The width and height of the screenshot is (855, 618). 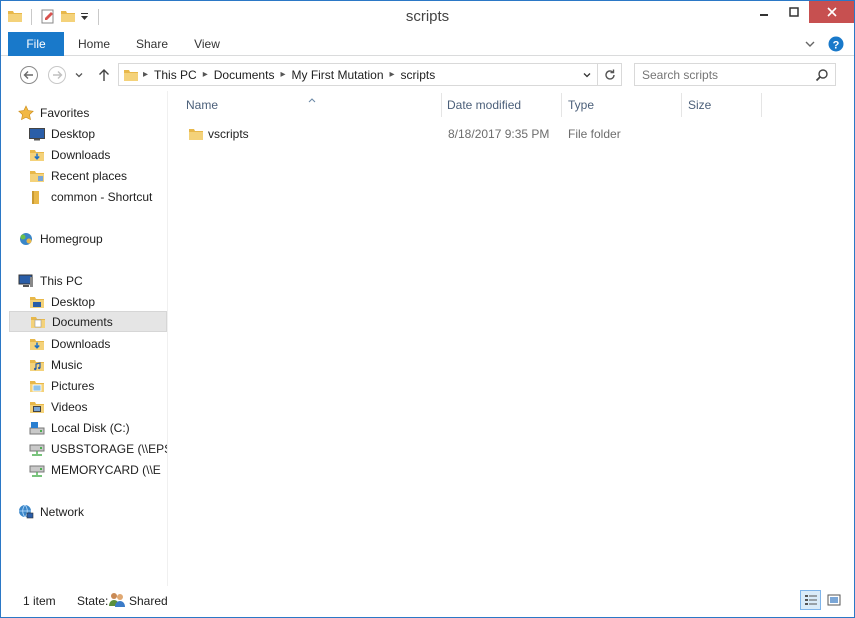 I want to click on expand-ribbon-chevron-icon, so click(x=810, y=45).